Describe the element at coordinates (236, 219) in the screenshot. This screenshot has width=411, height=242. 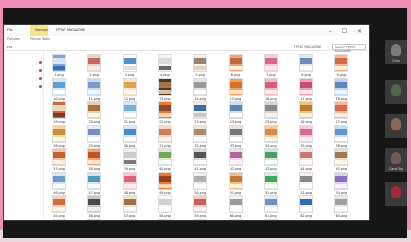
I see `file-thumbnail: 69.png` at that location.